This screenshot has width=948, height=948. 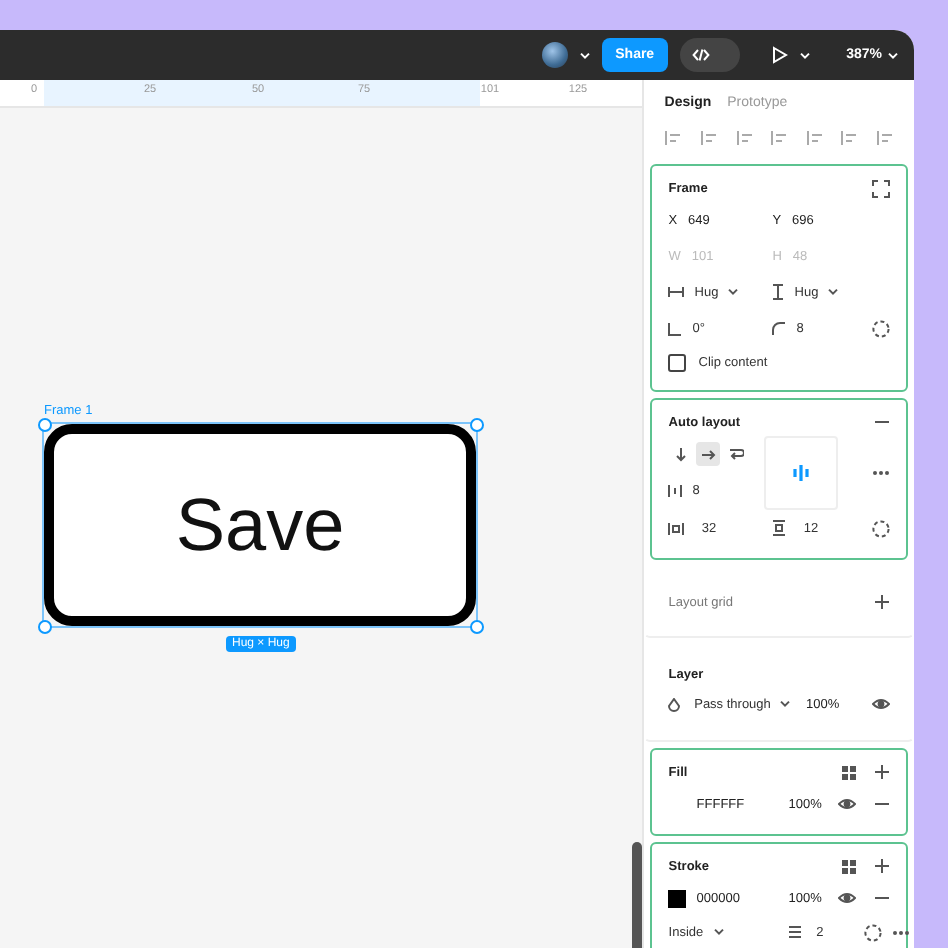 I want to click on direction-toggle, so click(x=708, y=454).